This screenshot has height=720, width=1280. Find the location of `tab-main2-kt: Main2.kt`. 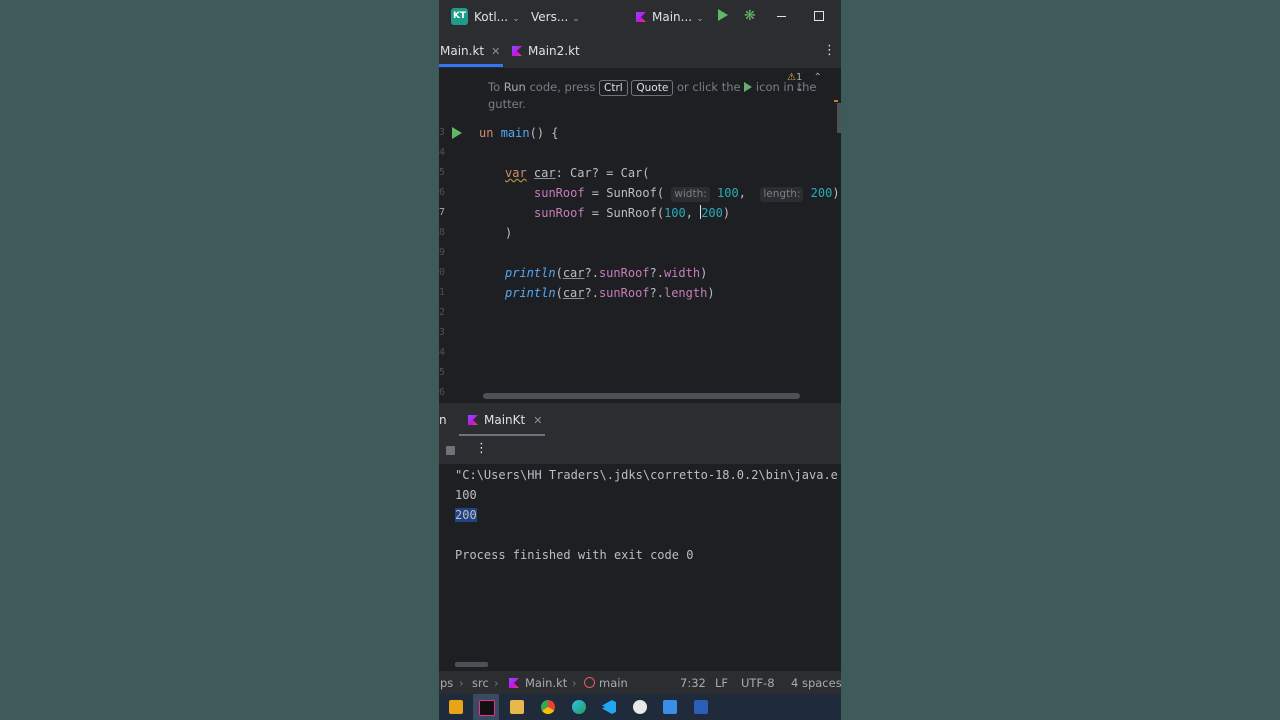

tab-main2-kt: Main2.kt is located at coordinates (546, 51).